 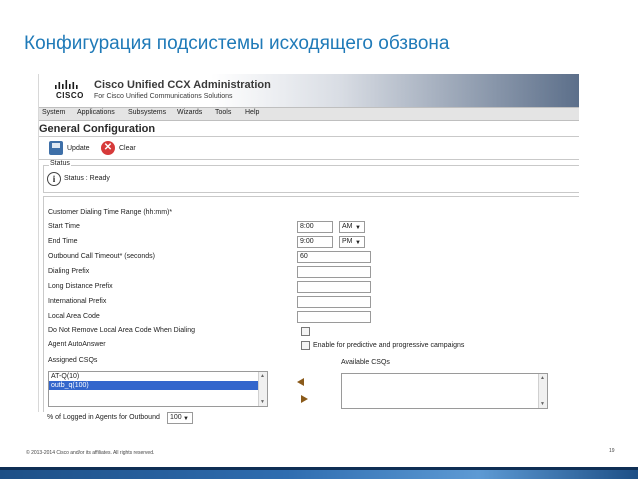 I want to click on menu-tools: Tools, so click(x=223, y=112).